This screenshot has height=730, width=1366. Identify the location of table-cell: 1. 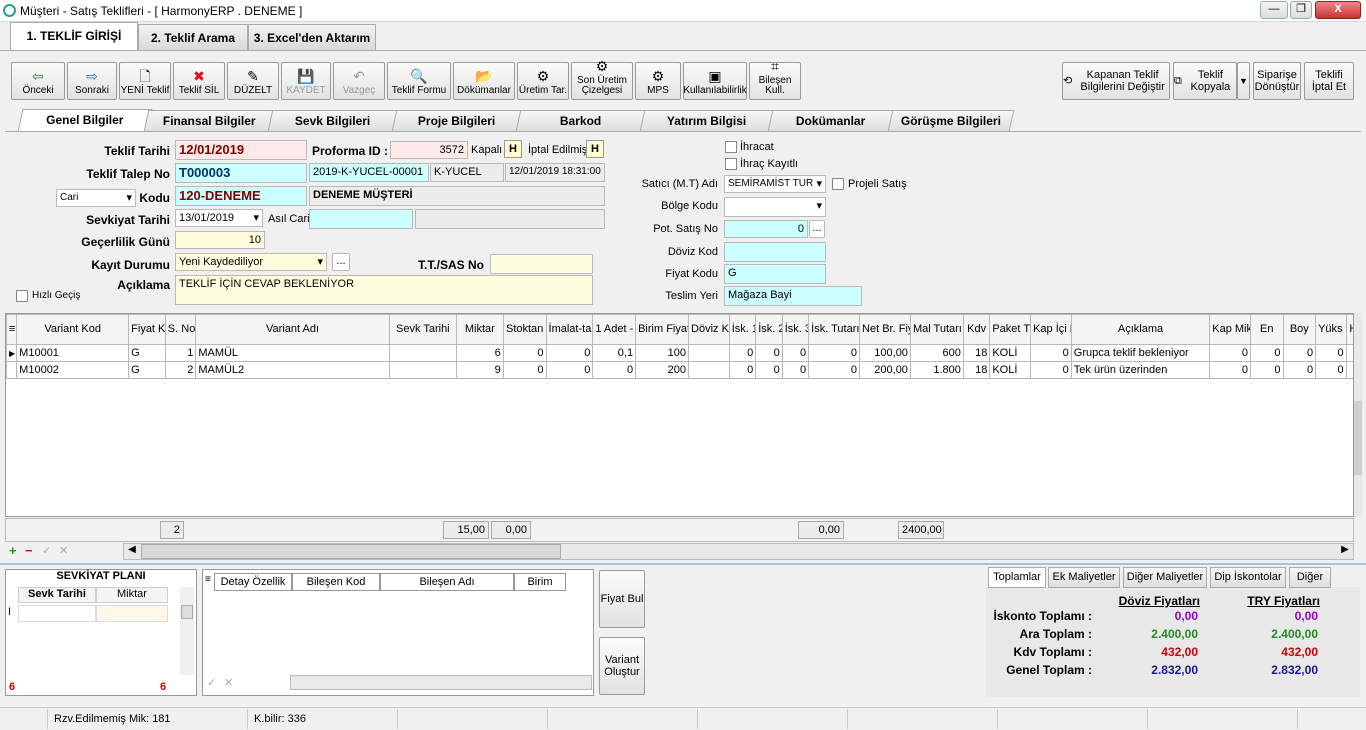
(180, 353).